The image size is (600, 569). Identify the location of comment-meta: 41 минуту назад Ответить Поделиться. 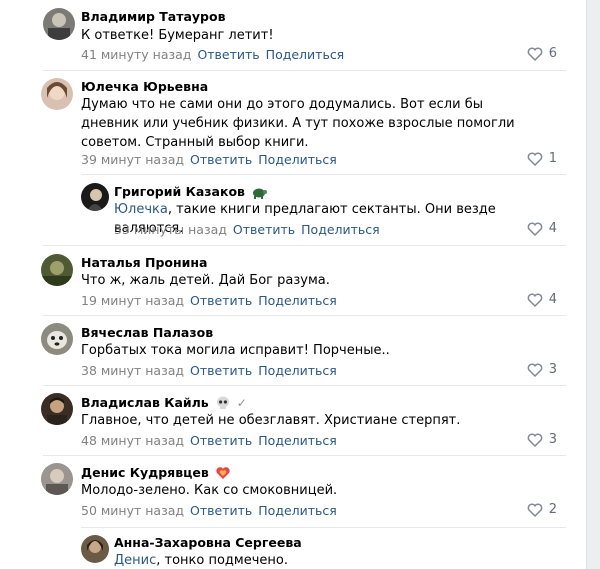
(212, 54).